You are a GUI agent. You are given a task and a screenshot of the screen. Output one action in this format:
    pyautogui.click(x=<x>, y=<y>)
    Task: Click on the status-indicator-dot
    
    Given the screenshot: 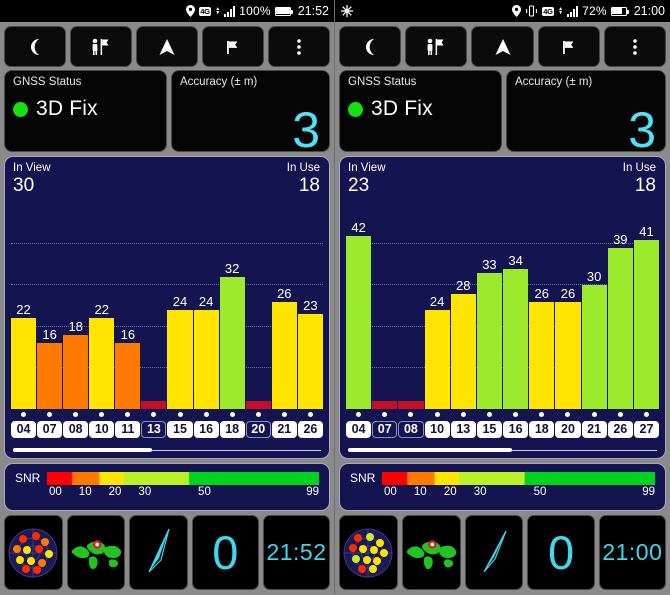 What is the action you would take?
    pyautogui.click(x=20, y=109)
    